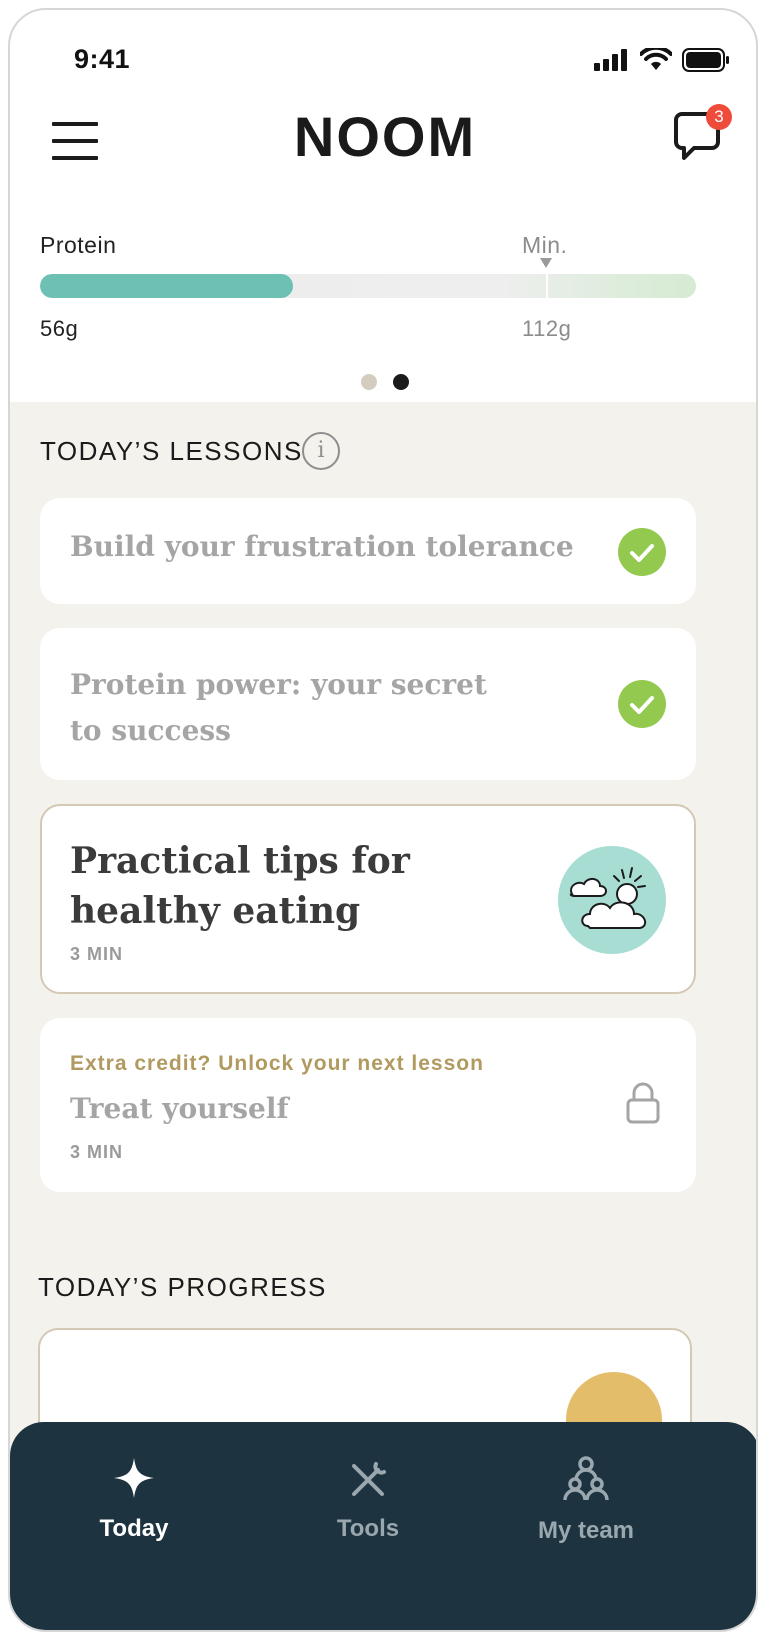 This screenshot has width=766, height=1640. I want to click on nav-label: Today, so click(134, 1528).